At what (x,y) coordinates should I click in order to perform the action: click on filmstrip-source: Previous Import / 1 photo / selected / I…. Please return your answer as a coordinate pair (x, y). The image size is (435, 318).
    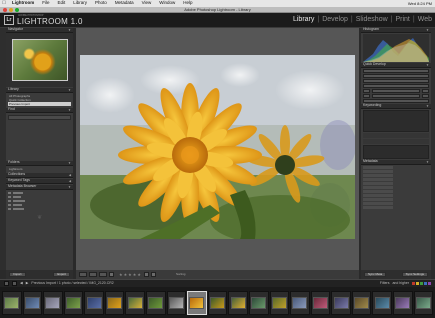
    Looking at the image, I should click on (72, 283).